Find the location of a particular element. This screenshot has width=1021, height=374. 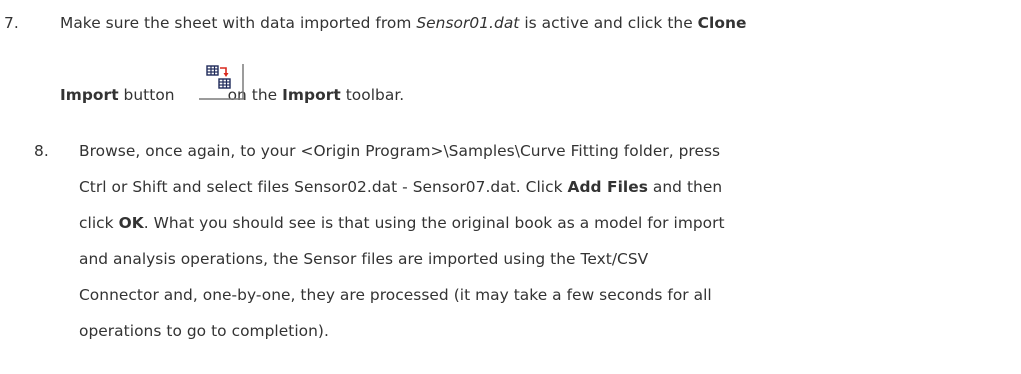

step-7-text: is active and click the is located at coordinates (608, 23).